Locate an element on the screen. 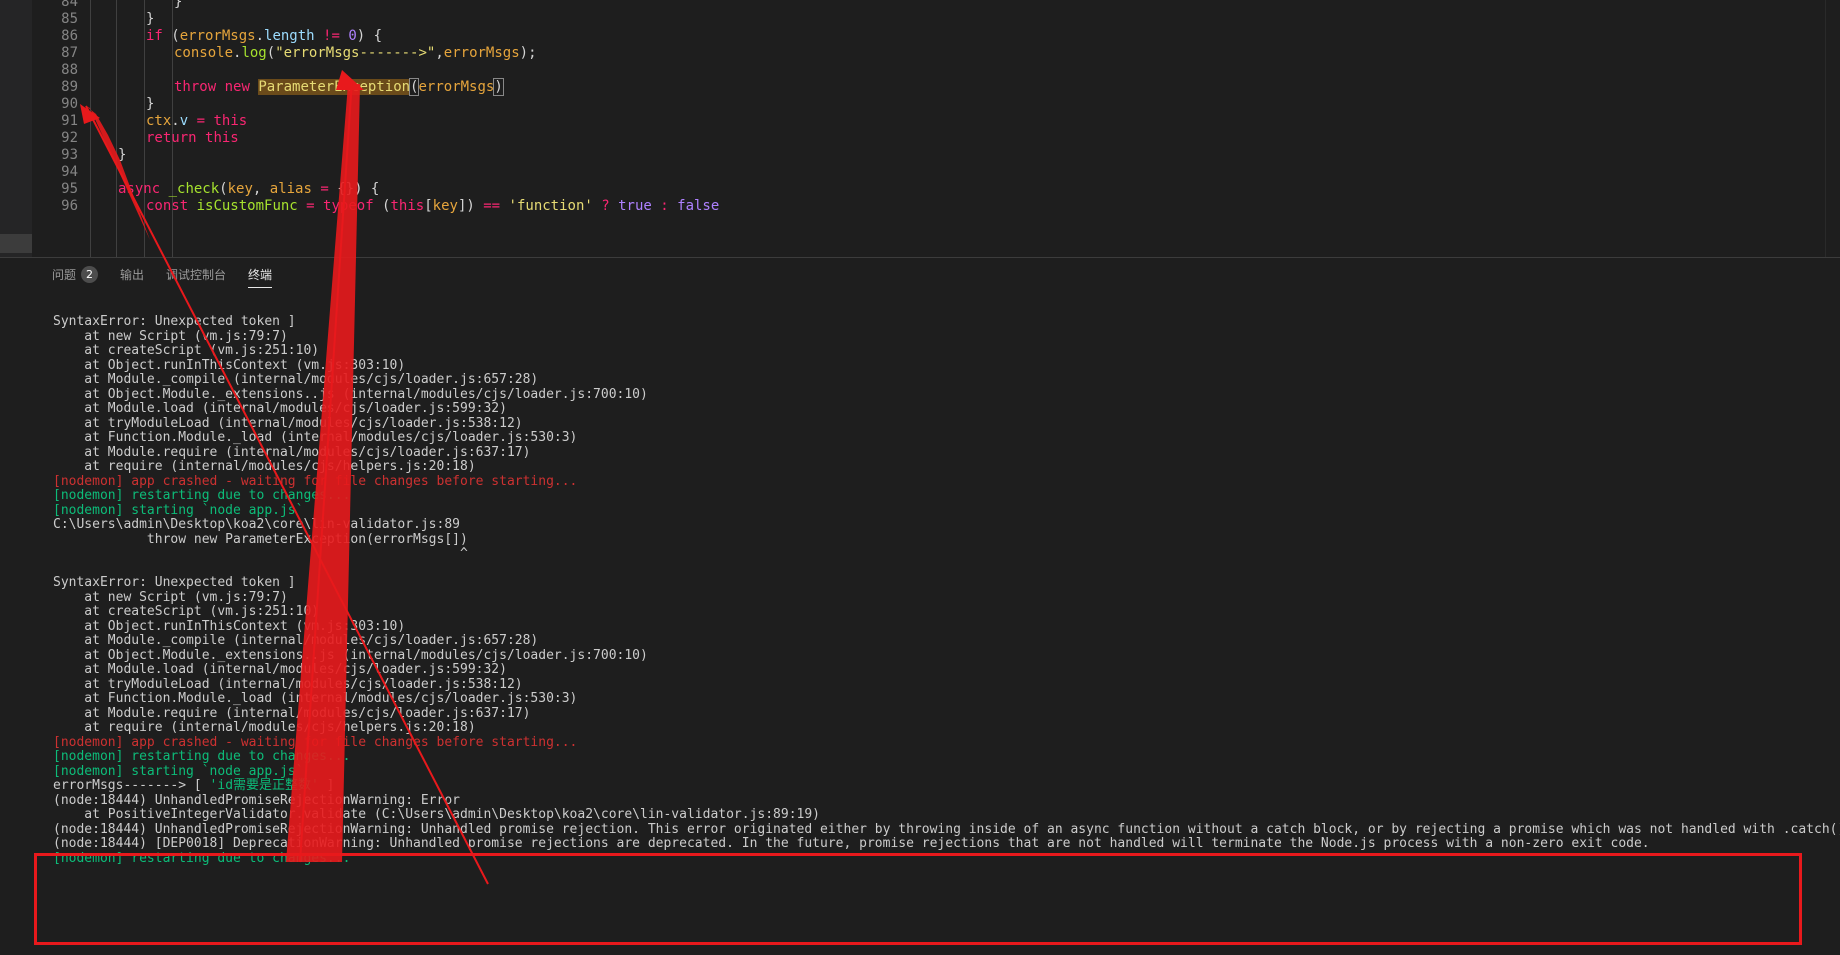 The image size is (1840, 955). panel-tab-0: 问题 2 is located at coordinates (75, 276).